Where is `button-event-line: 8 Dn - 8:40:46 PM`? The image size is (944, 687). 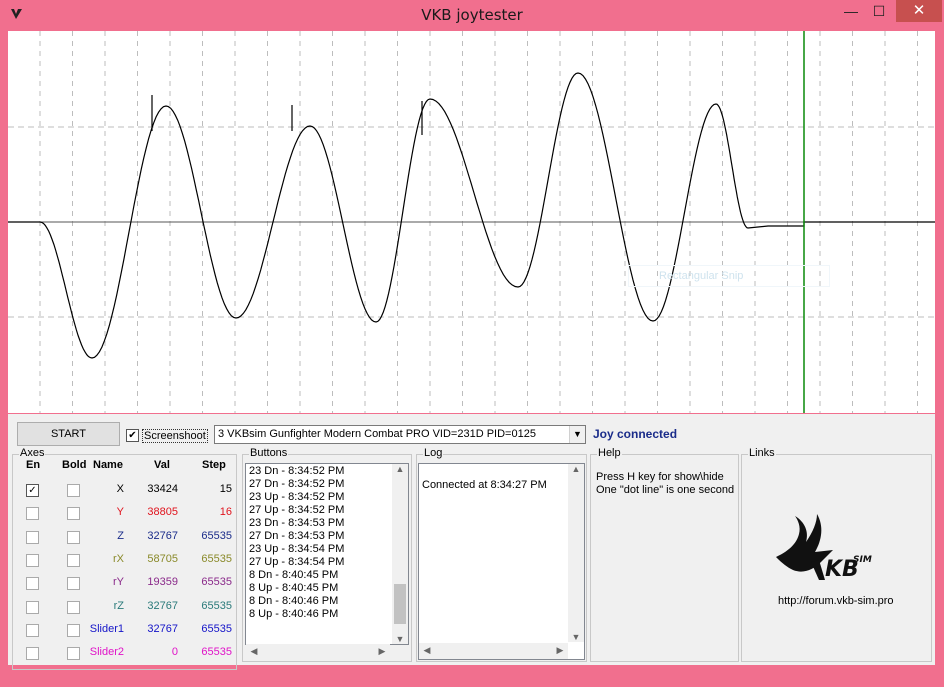 button-event-line: 8 Dn - 8:40:46 PM is located at coordinates (294, 601).